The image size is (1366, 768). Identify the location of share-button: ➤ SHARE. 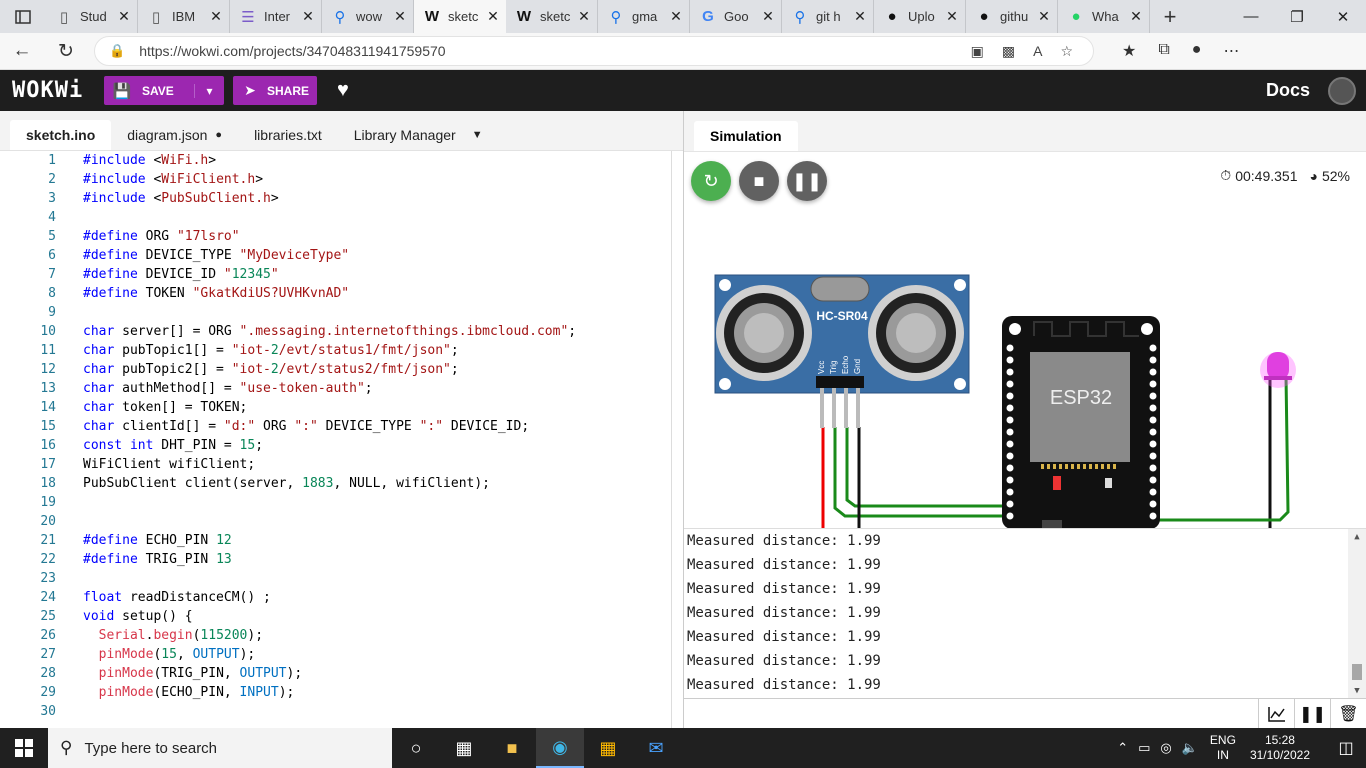
(275, 90).